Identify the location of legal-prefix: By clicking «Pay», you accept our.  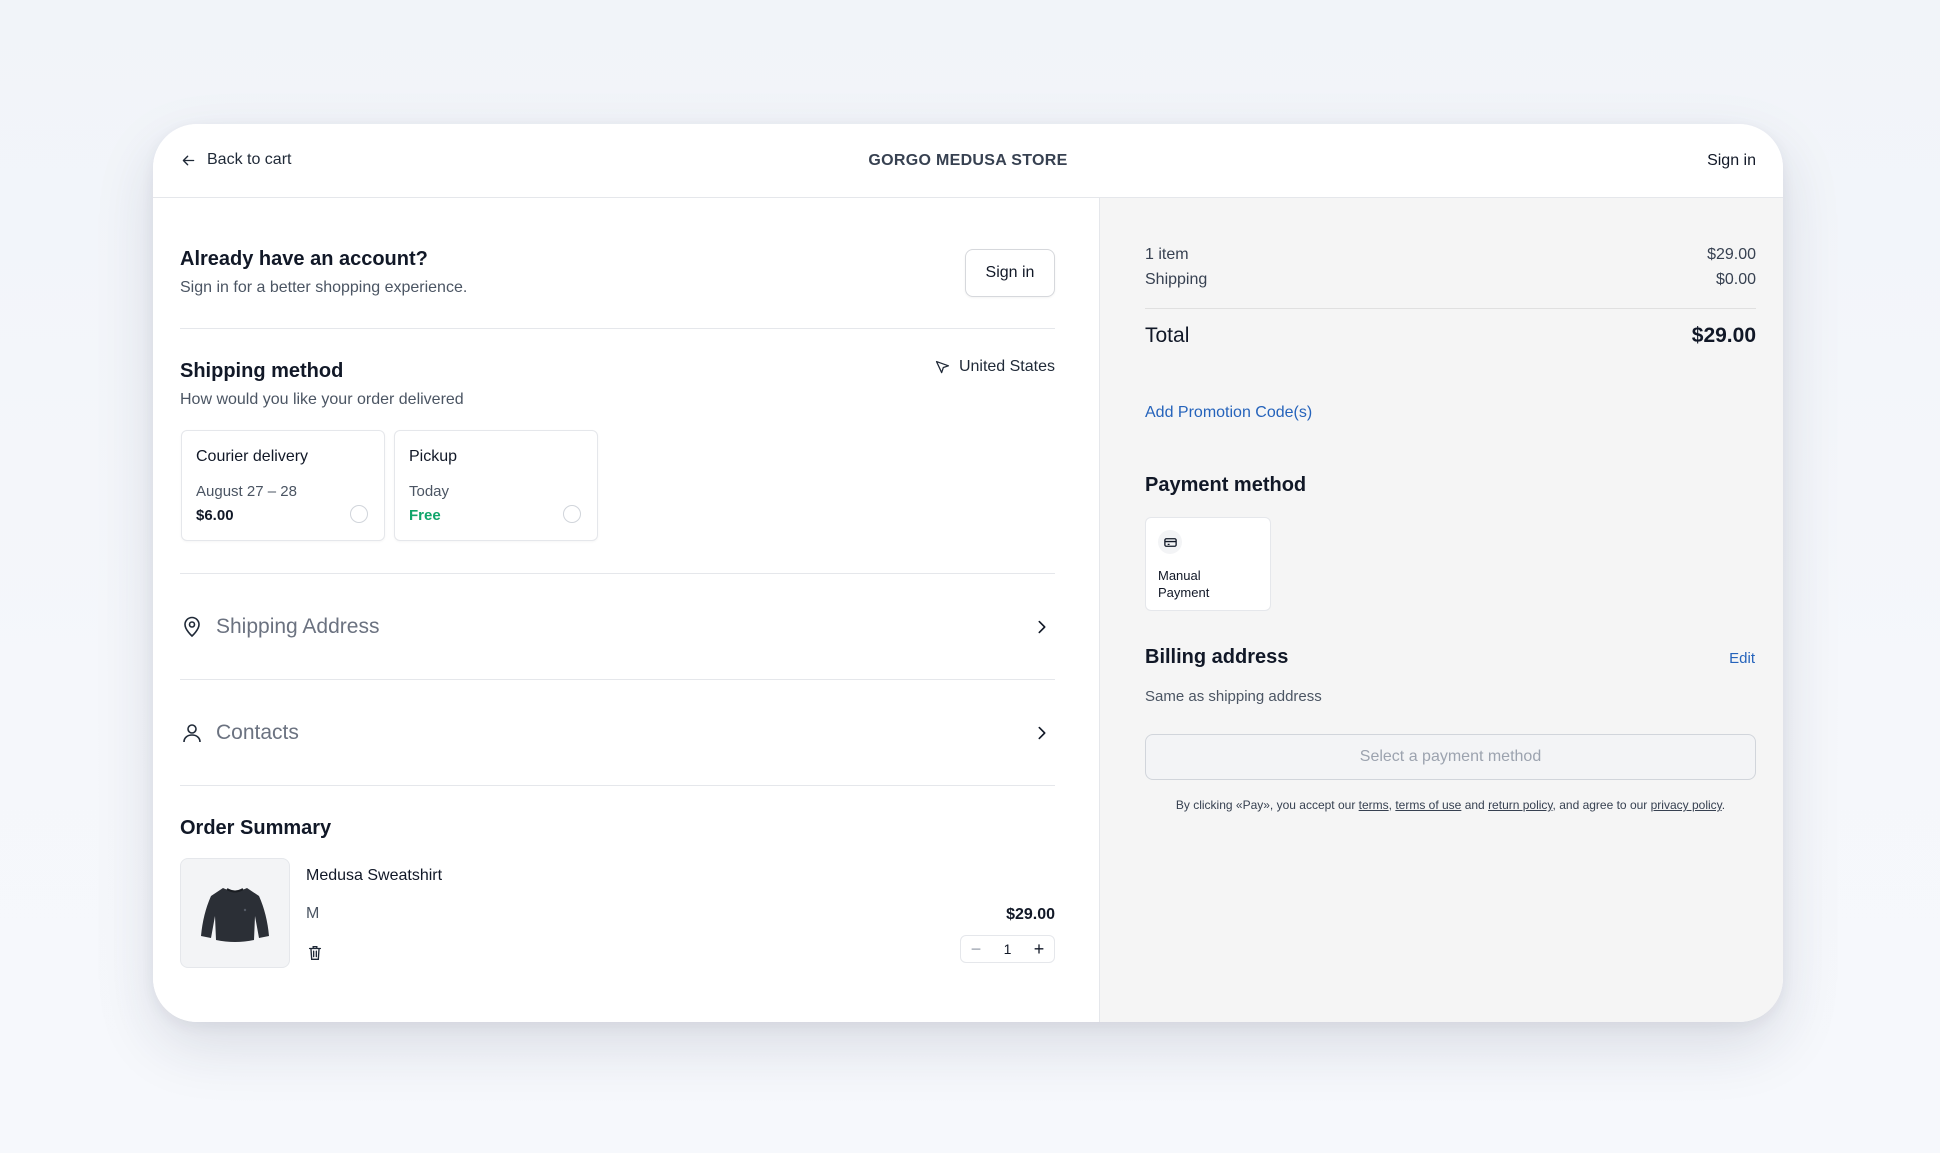
(1267, 805).